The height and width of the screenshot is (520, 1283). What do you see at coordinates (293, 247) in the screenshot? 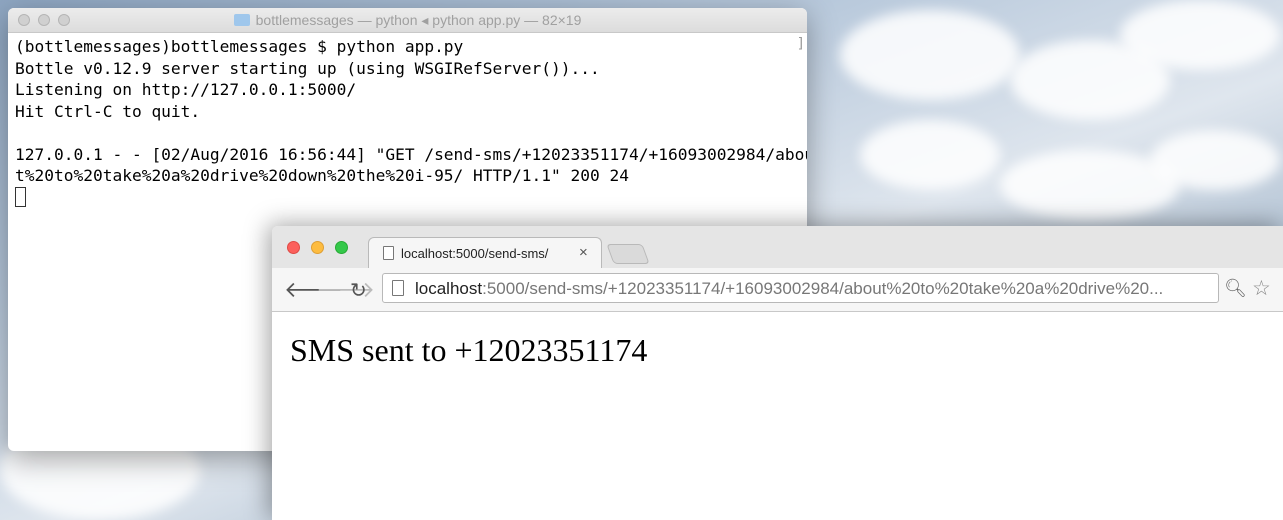
I see `browser-close-button` at bounding box center [293, 247].